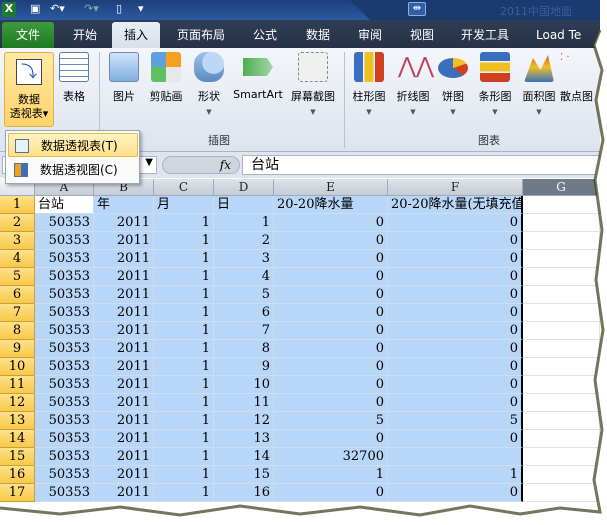  What do you see at coordinates (124, 205) in the screenshot?
I see `cell: 年` at bounding box center [124, 205].